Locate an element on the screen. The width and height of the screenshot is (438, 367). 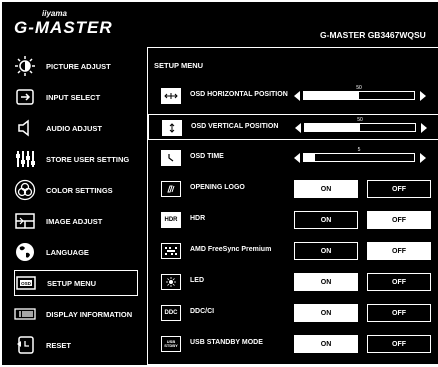
opening-logo-off-button: OFF is located at coordinates (399, 189).